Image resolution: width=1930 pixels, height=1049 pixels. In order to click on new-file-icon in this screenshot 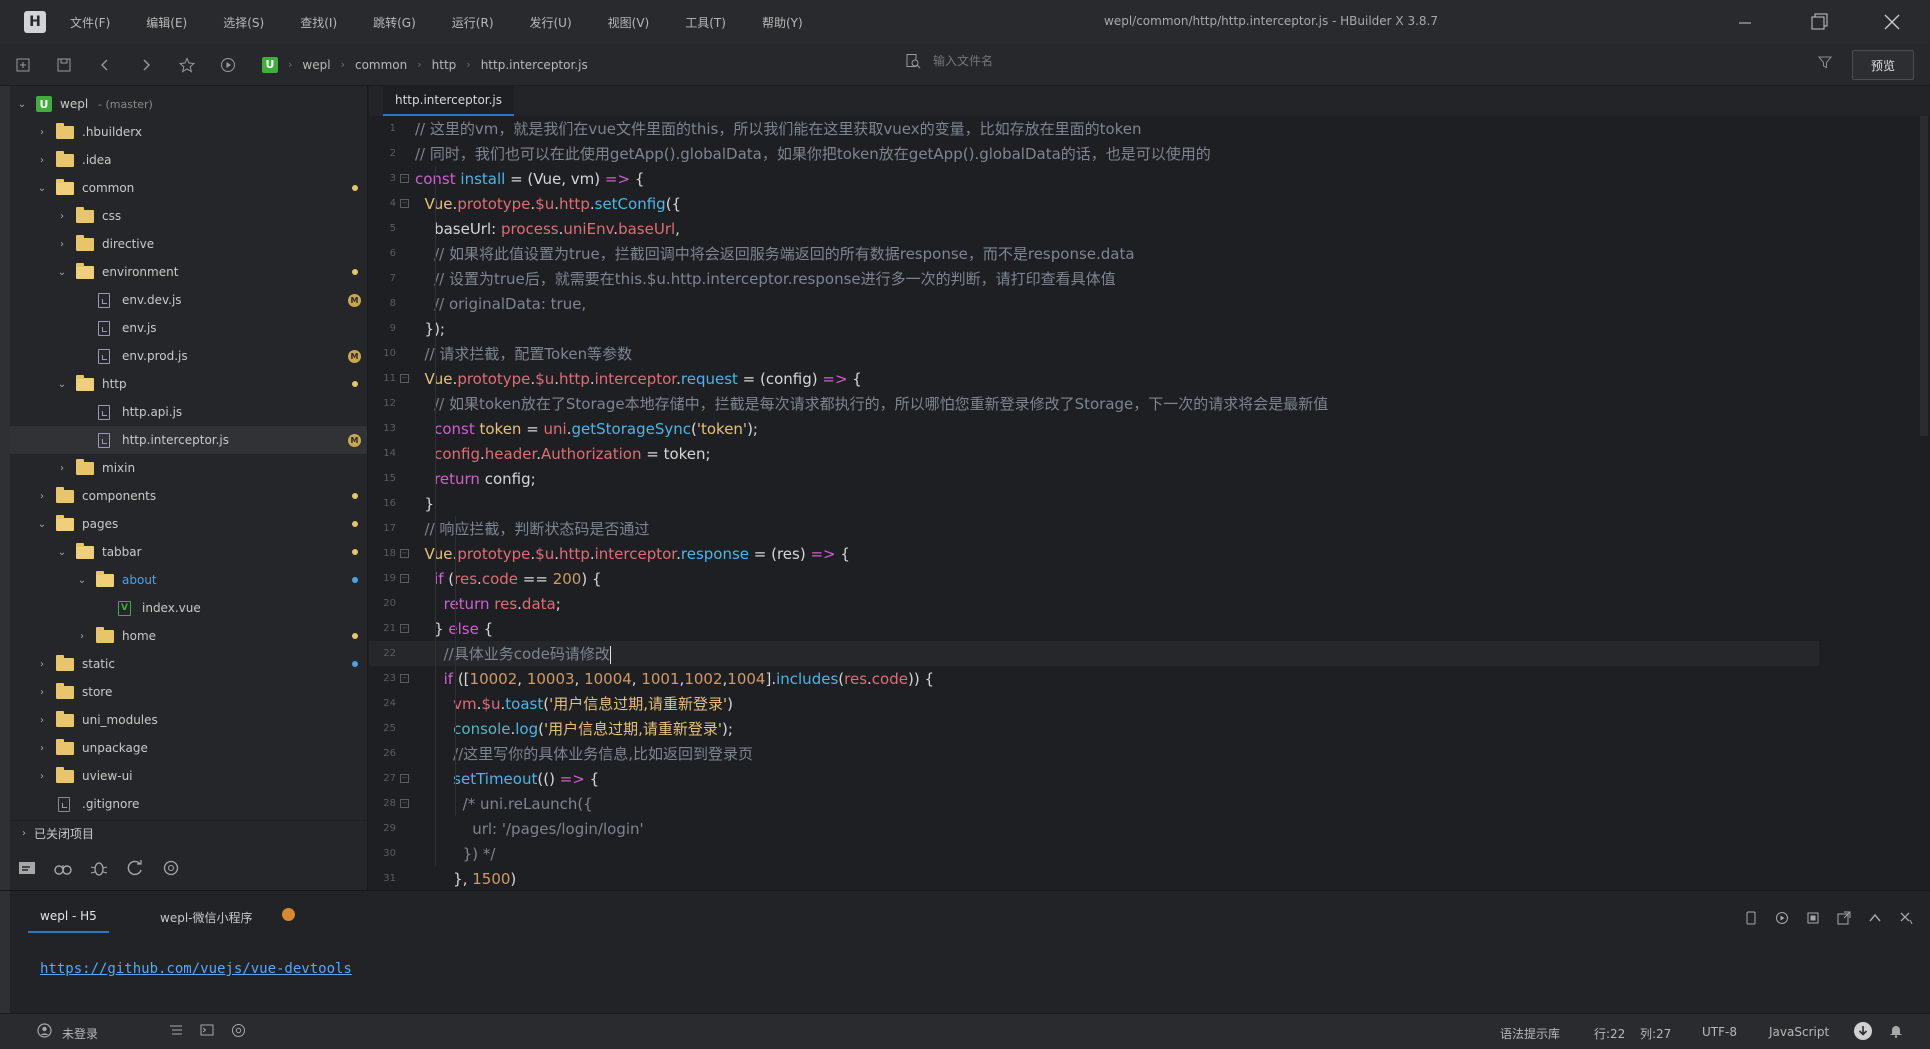, I will do `click(23, 65)`.